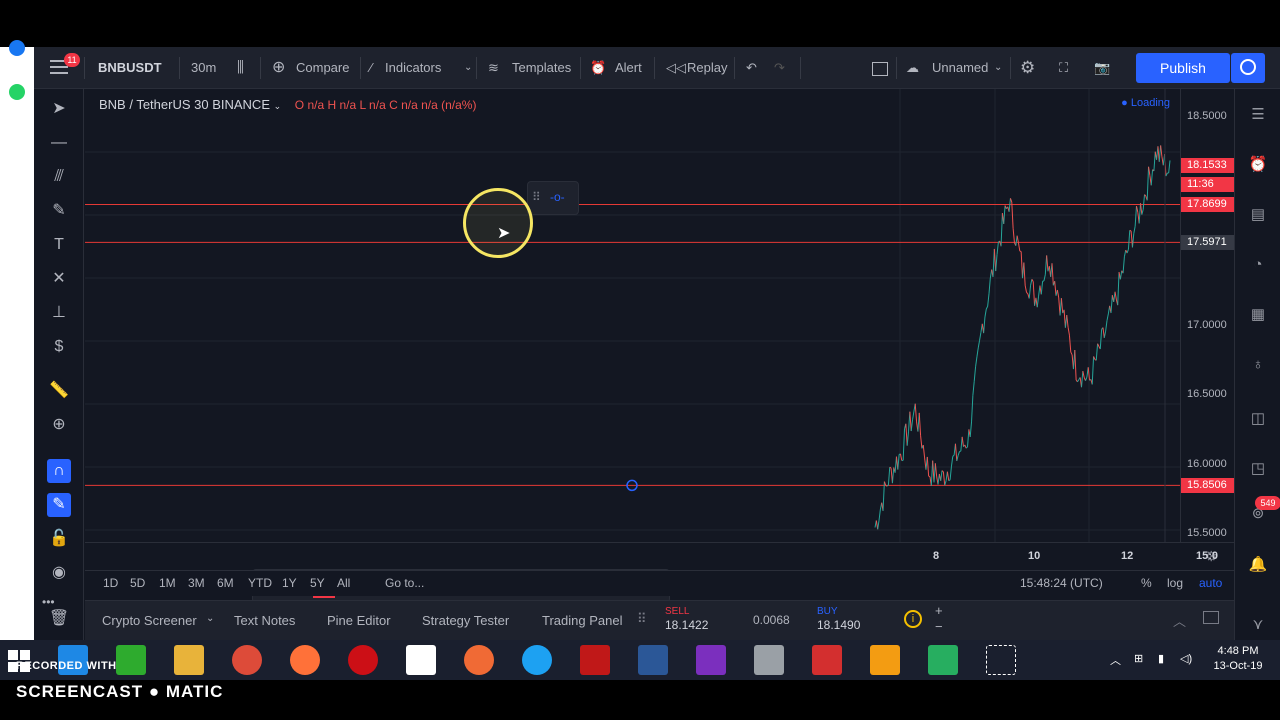 This screenshot has width=1280, height=720. What do you see at coordinates (413, 68) in the screenshot?
I see `indicators-button: Indicators` at bounding box center [413, 68].